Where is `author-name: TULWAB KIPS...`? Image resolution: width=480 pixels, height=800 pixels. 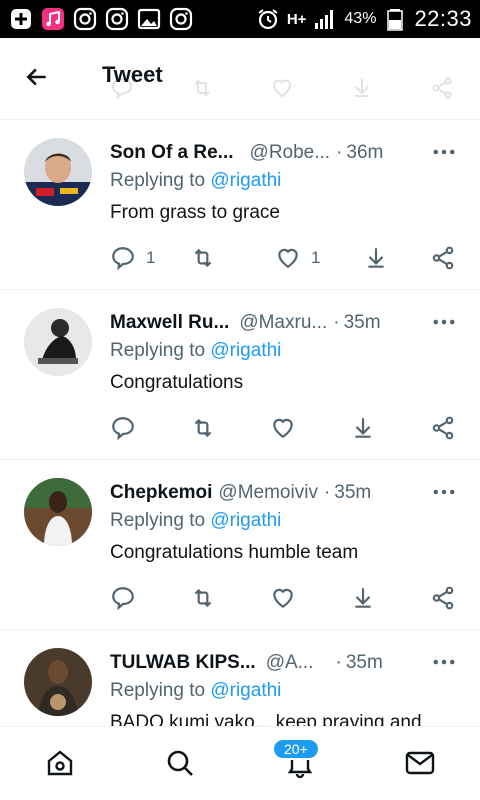 author-name: TULWAB KIPS... is located at coordinates (183, 663).